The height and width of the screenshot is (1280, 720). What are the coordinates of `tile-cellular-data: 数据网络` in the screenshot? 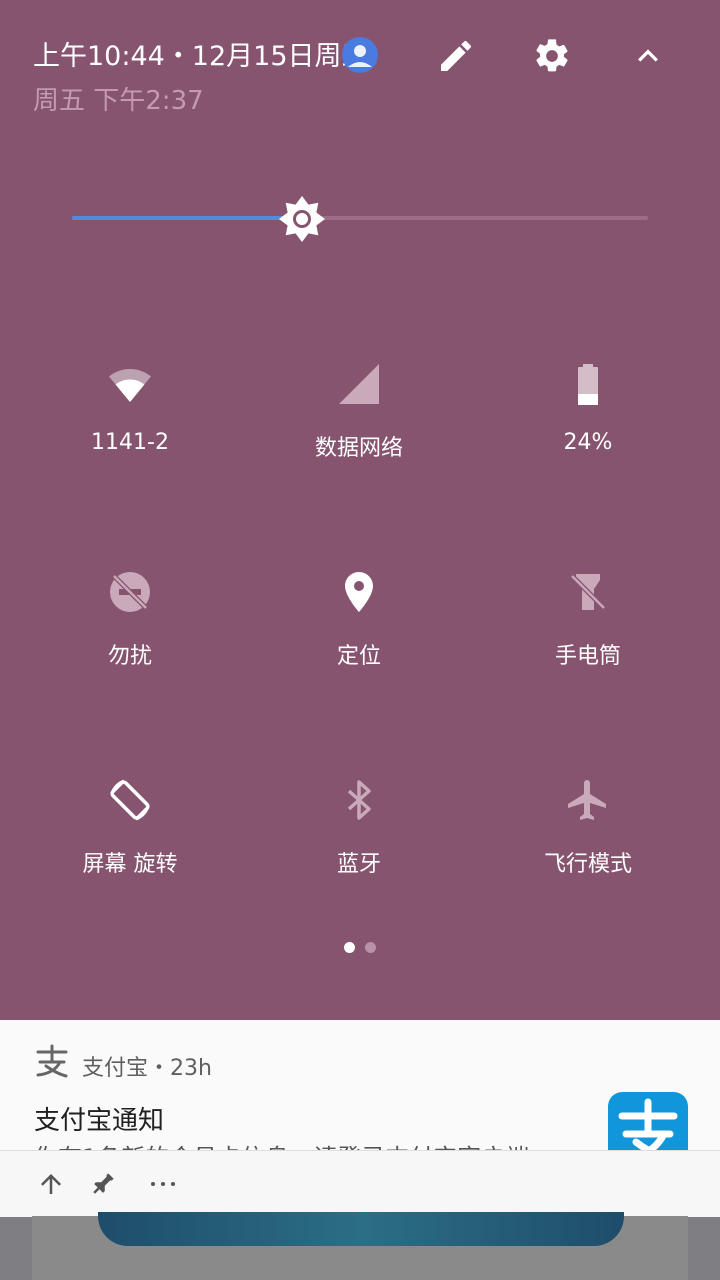 It's located at (359, 435).